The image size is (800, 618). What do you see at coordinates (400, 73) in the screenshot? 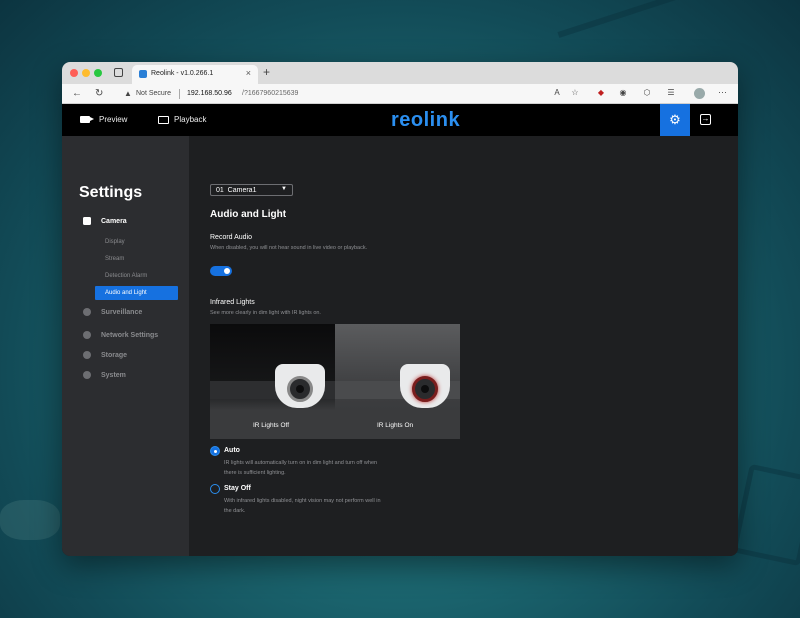
I see `tab-strip: Reolink - v1.0.266.1 × +` at bounding box center [400, 73].